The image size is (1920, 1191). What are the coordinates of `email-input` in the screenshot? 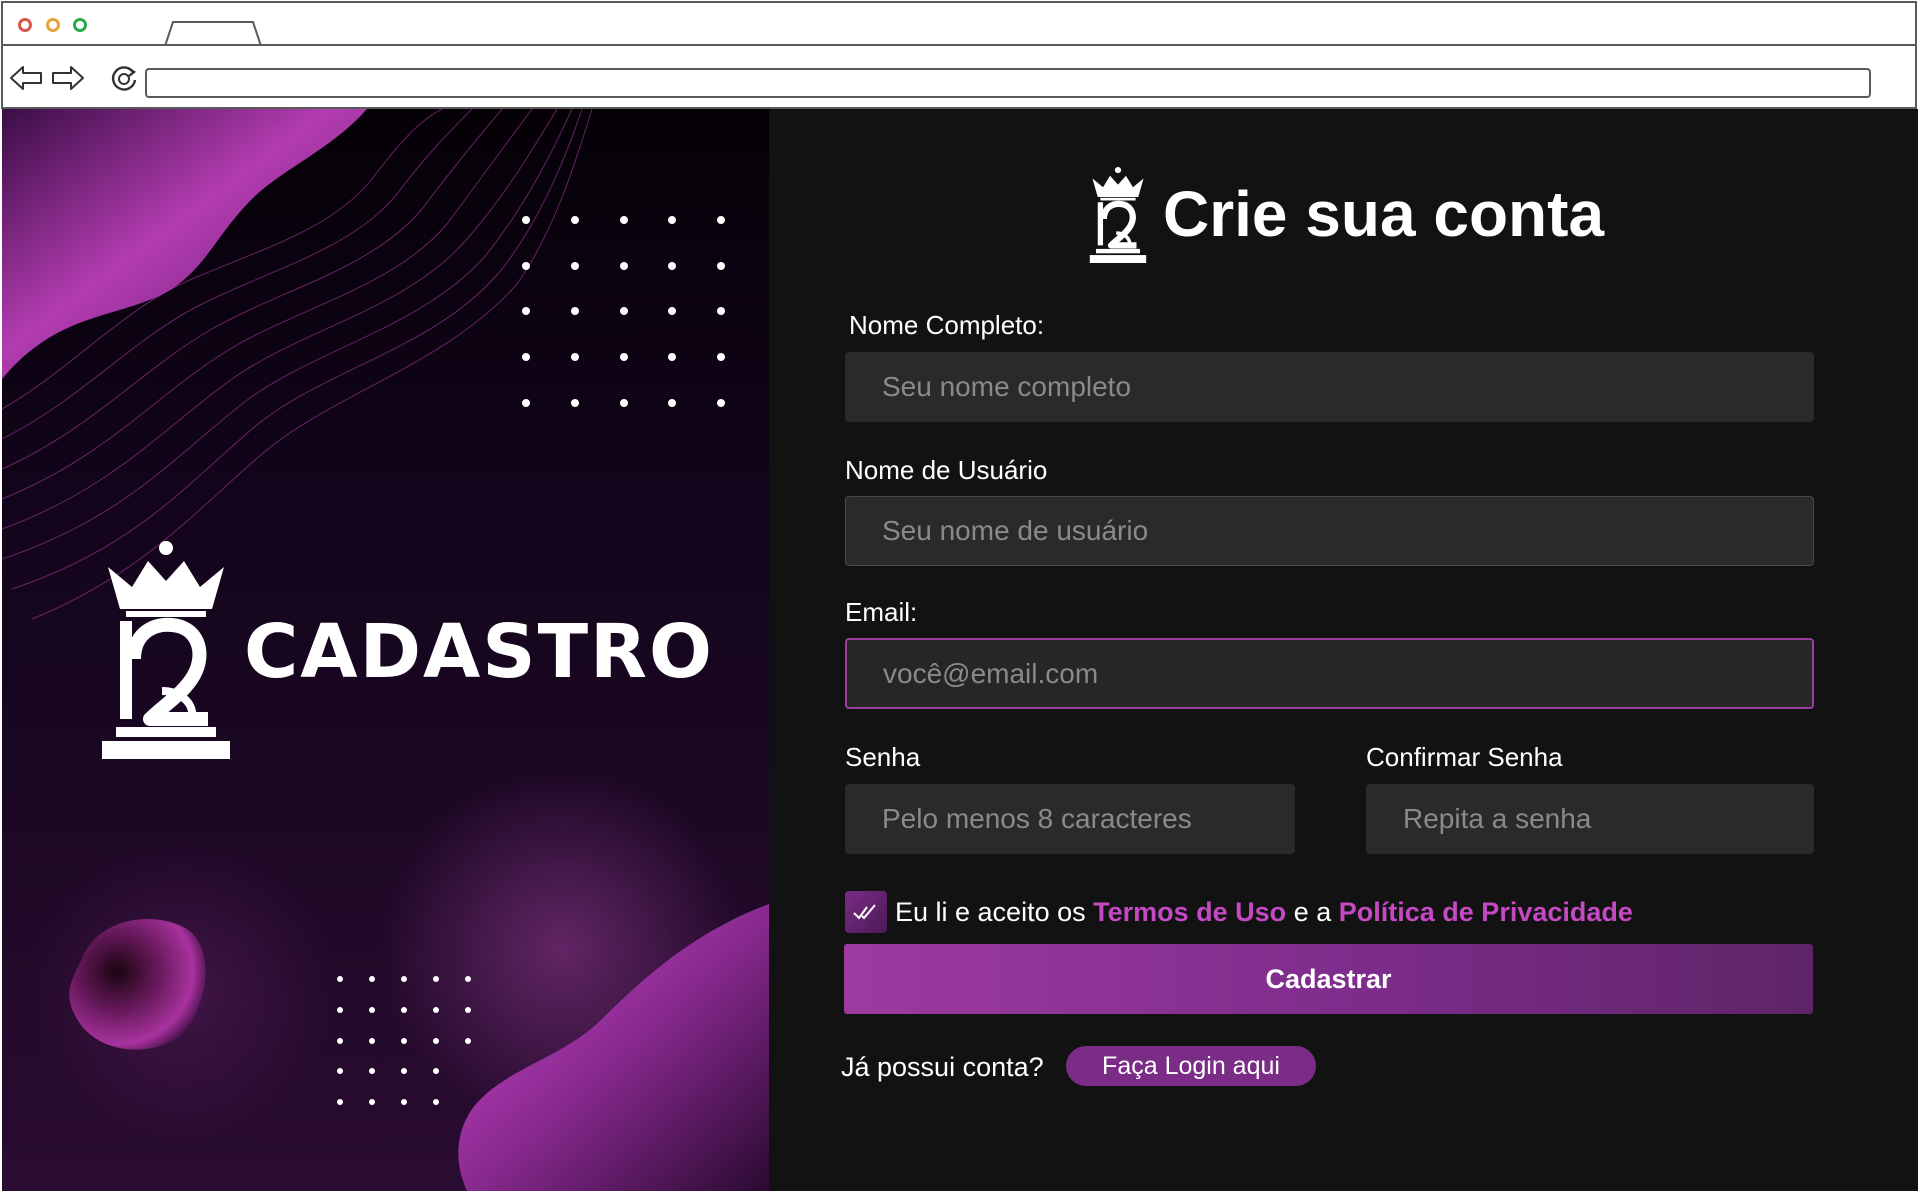 It's located at (1329, 673).